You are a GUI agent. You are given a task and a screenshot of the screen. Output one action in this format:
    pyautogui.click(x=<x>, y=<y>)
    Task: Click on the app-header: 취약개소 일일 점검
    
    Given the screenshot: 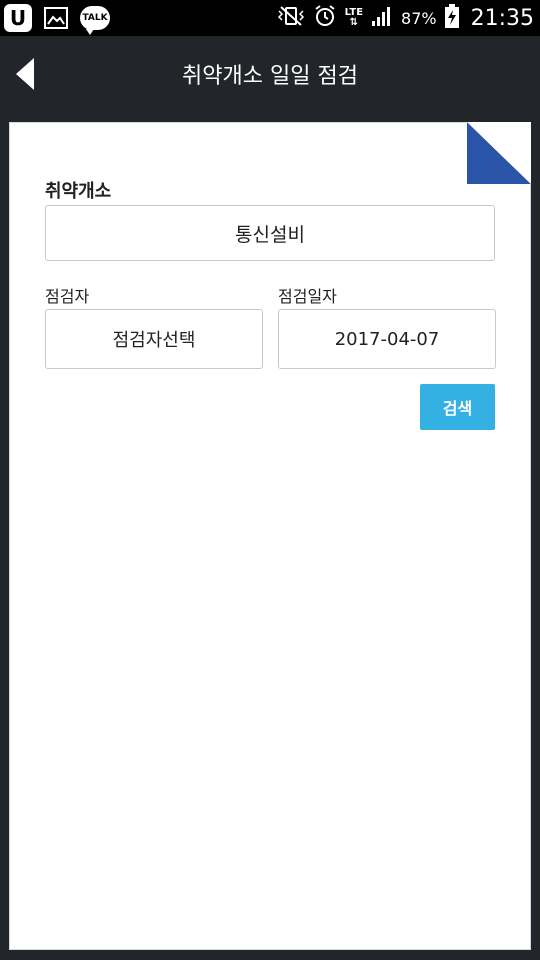 What is the action you would take?
    pyautogui.click(x=270, y=74)
    